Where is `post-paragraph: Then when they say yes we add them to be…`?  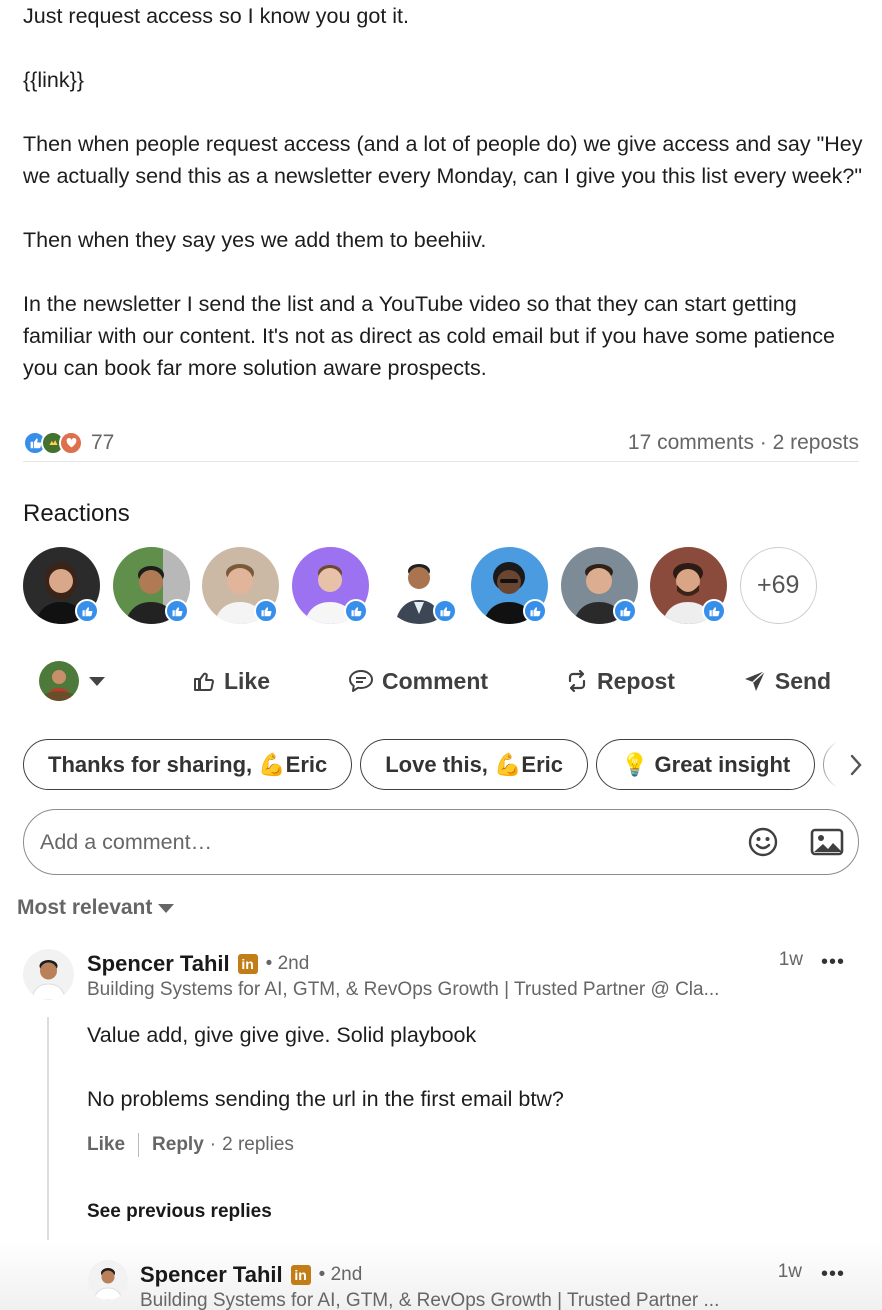 post-paragraph: Then when they say yes we add them to be… is located at coordinates (255, 240).